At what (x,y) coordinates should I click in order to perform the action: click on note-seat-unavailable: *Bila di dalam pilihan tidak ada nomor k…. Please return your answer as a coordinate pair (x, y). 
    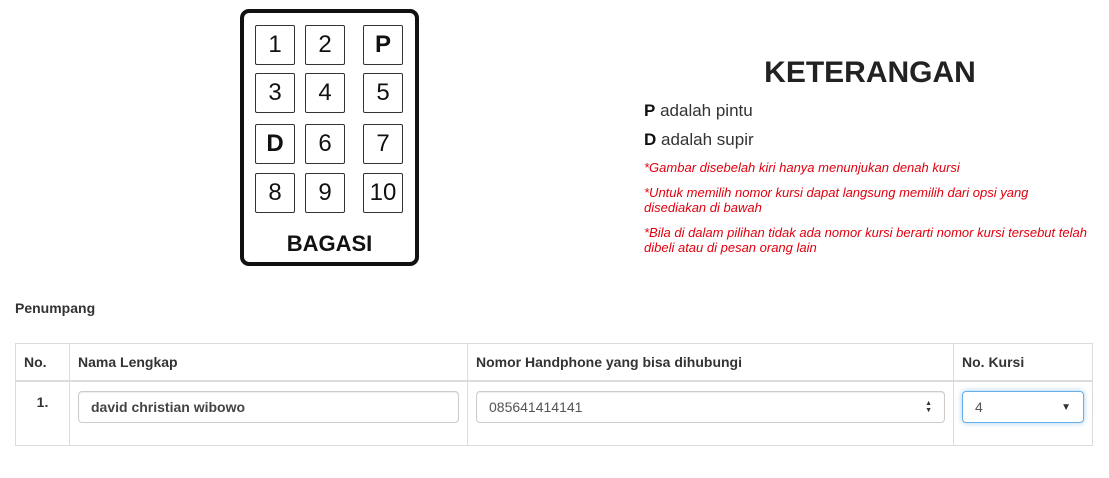
    Looking at the image, I should click on (865, 240).